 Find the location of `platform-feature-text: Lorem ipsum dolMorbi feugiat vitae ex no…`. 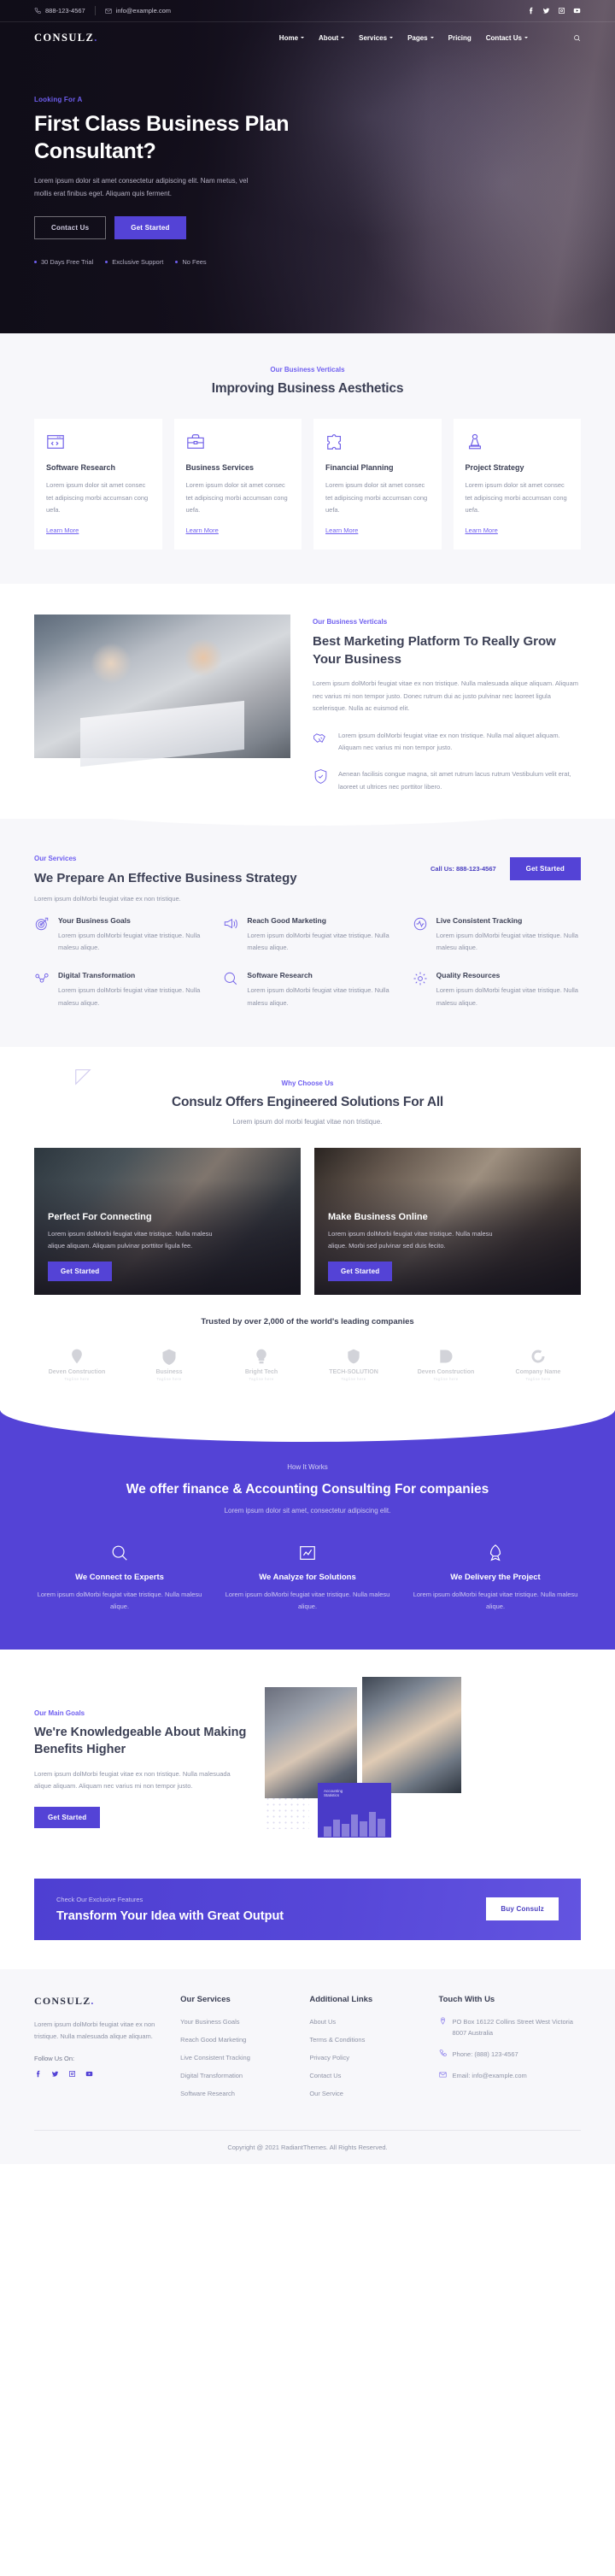

platform-feature-text: Lorem ipsum dolMorbi feugiat vitae ex no… is located at coordinates (449, 741).